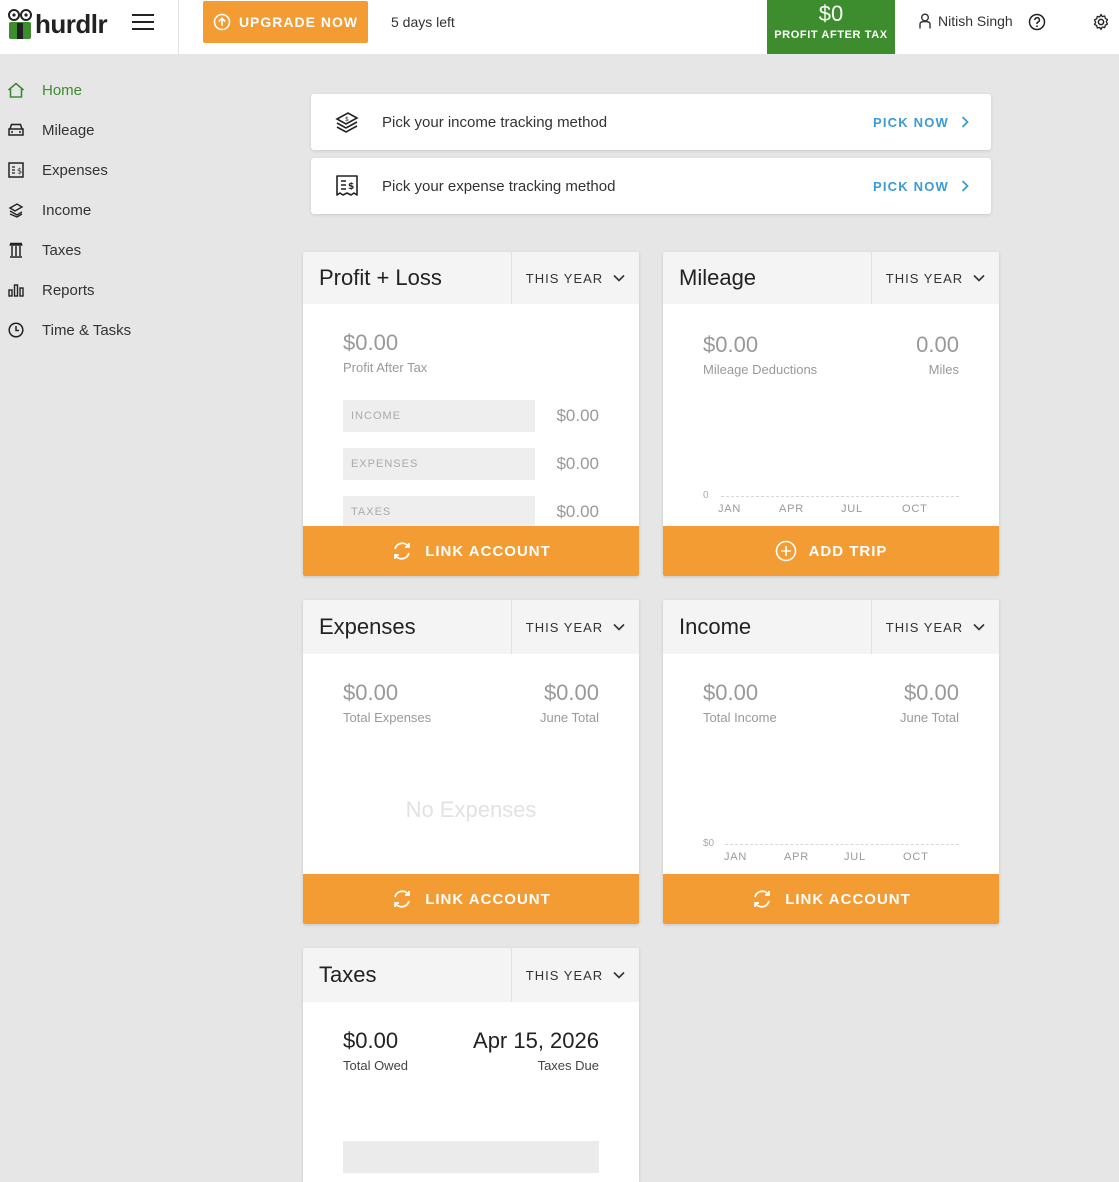 The height and width of the screenshot is (1182, 1119). What do you see at coordinates (569, 717) in the screenshot?
I see `metric-label: June Total` at bounding box center [569, 717].